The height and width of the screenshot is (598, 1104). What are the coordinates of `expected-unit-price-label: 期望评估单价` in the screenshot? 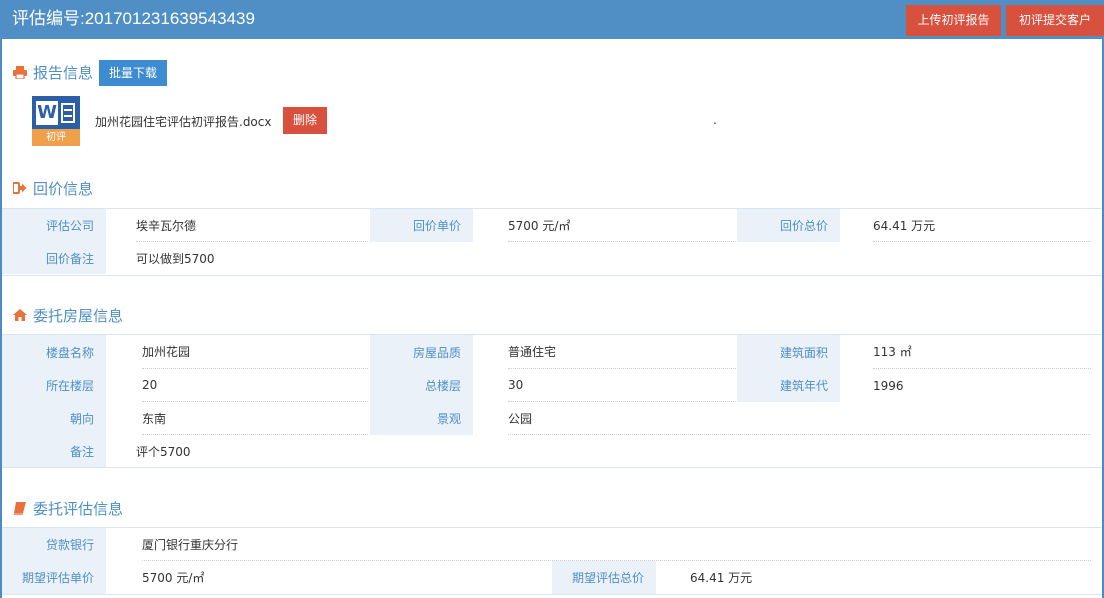 It's located at (54, 577).